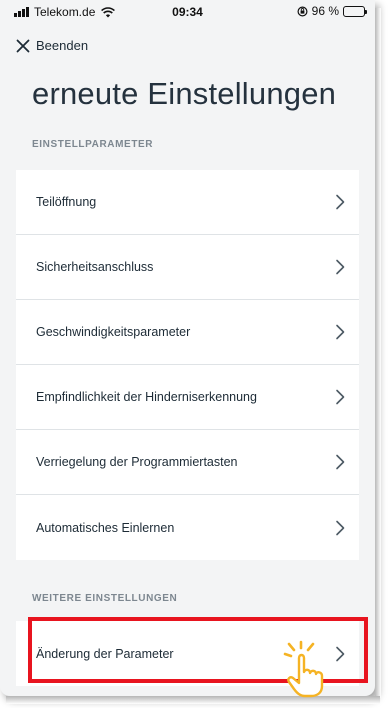 This screenshot has width=391, height=708. What do you see at coordinates (113, 332) in the screenshot?
I see `list-item-label: Geschwindigkeitsparameter` at bounding box center [113, 332].